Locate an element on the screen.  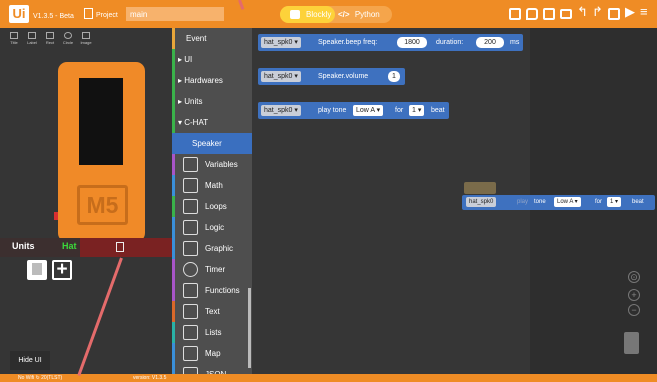
zoom-reset-icon: ⊙ is located at coordinates (634, 277).